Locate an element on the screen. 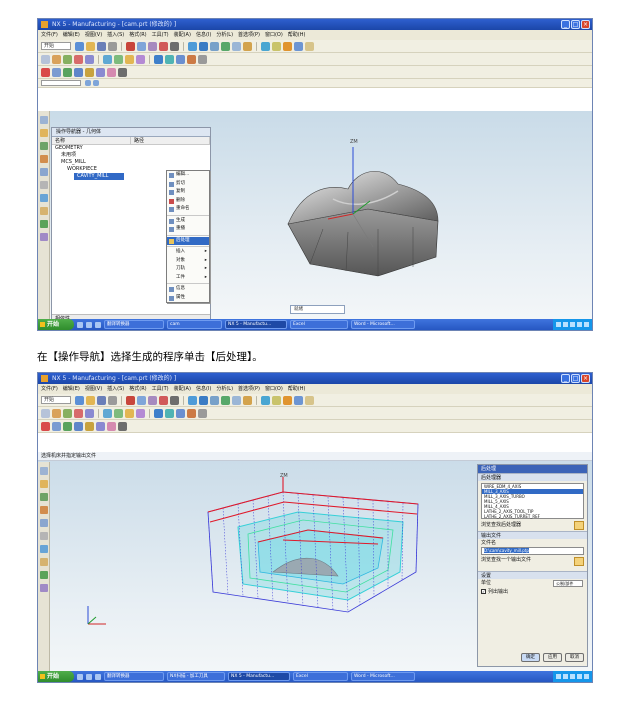 The width and height of the screenshot is (640, 711). section-settings: 设置 is located at coordinates (532, 575).